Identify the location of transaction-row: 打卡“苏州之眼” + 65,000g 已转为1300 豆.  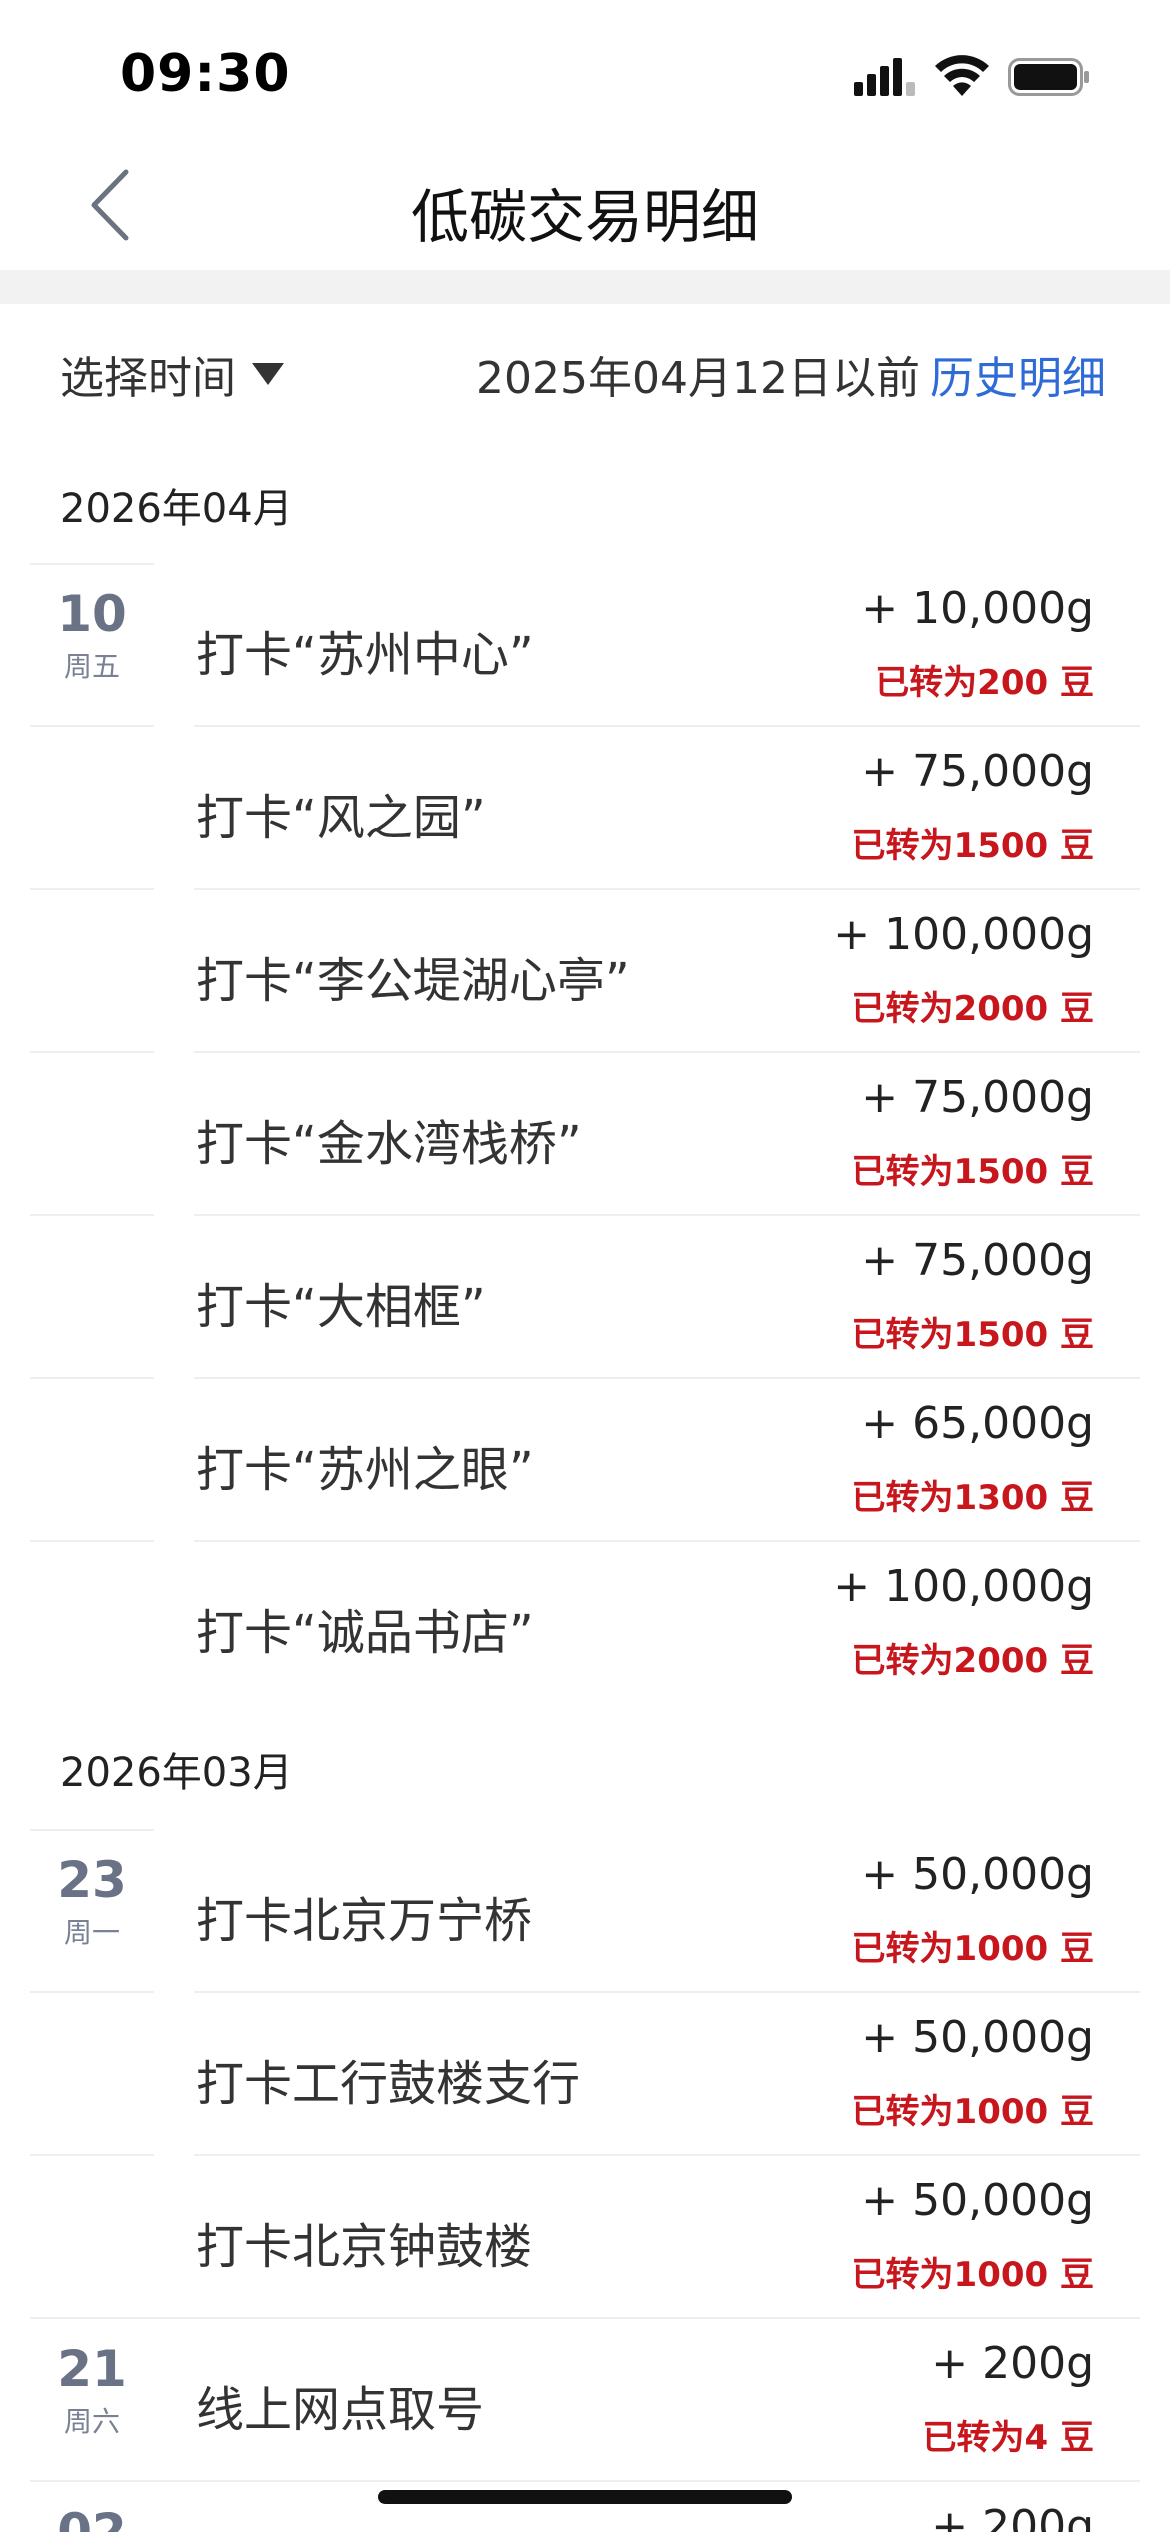
(585, 1460).